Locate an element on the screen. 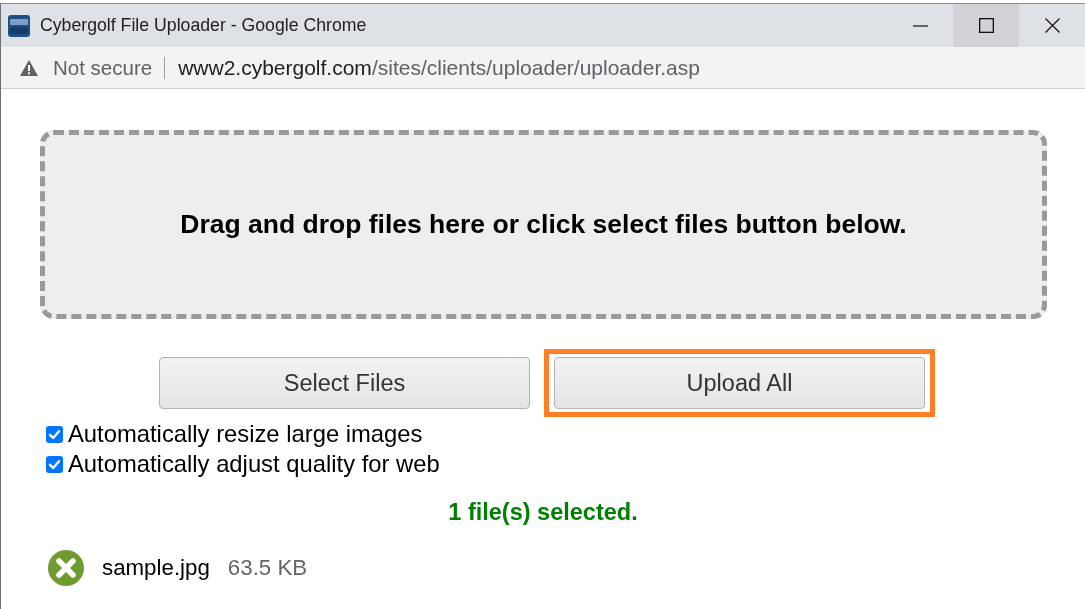 Image resolution: width=1085 pixels, height=609 pixels. checkbox-label: Automatically adjust quality for web is located at coordinates (254, 464).